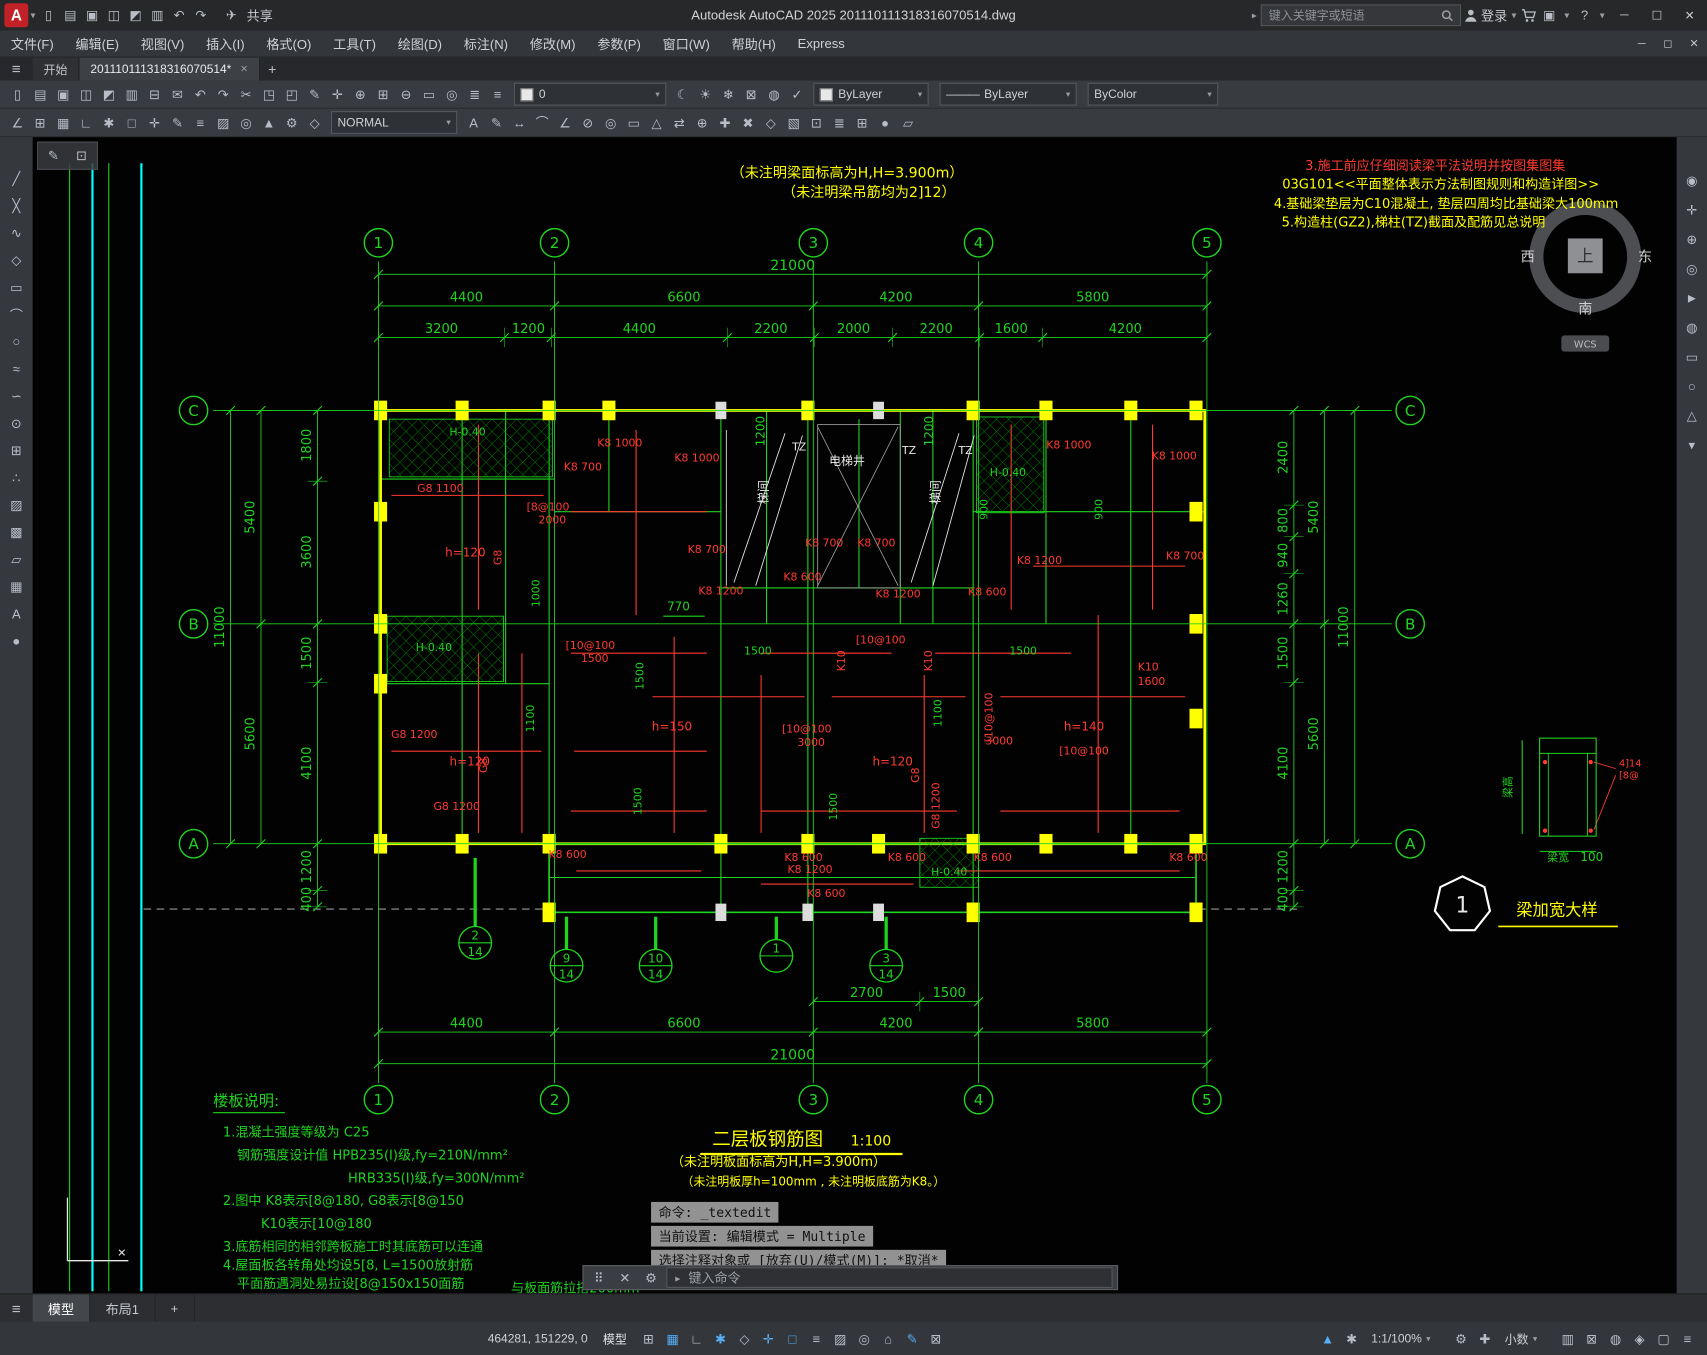 The height and width of the screenshot is (1355, 1707). Describe the element at coordinates (1254, 15) in the screenshot. I see `search-expand-icon: ▸` at that location.